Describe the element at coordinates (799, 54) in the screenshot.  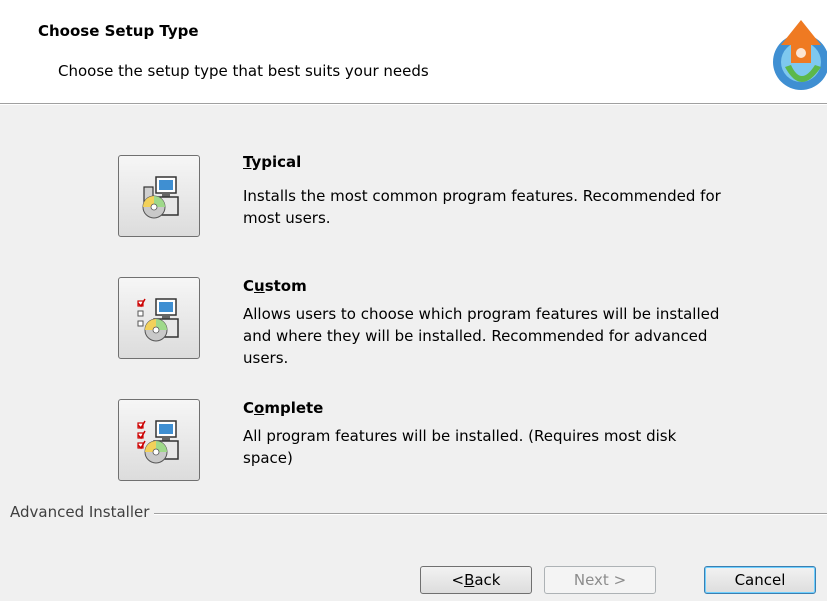
I see `advanced-installer-logo-icon` at that location.